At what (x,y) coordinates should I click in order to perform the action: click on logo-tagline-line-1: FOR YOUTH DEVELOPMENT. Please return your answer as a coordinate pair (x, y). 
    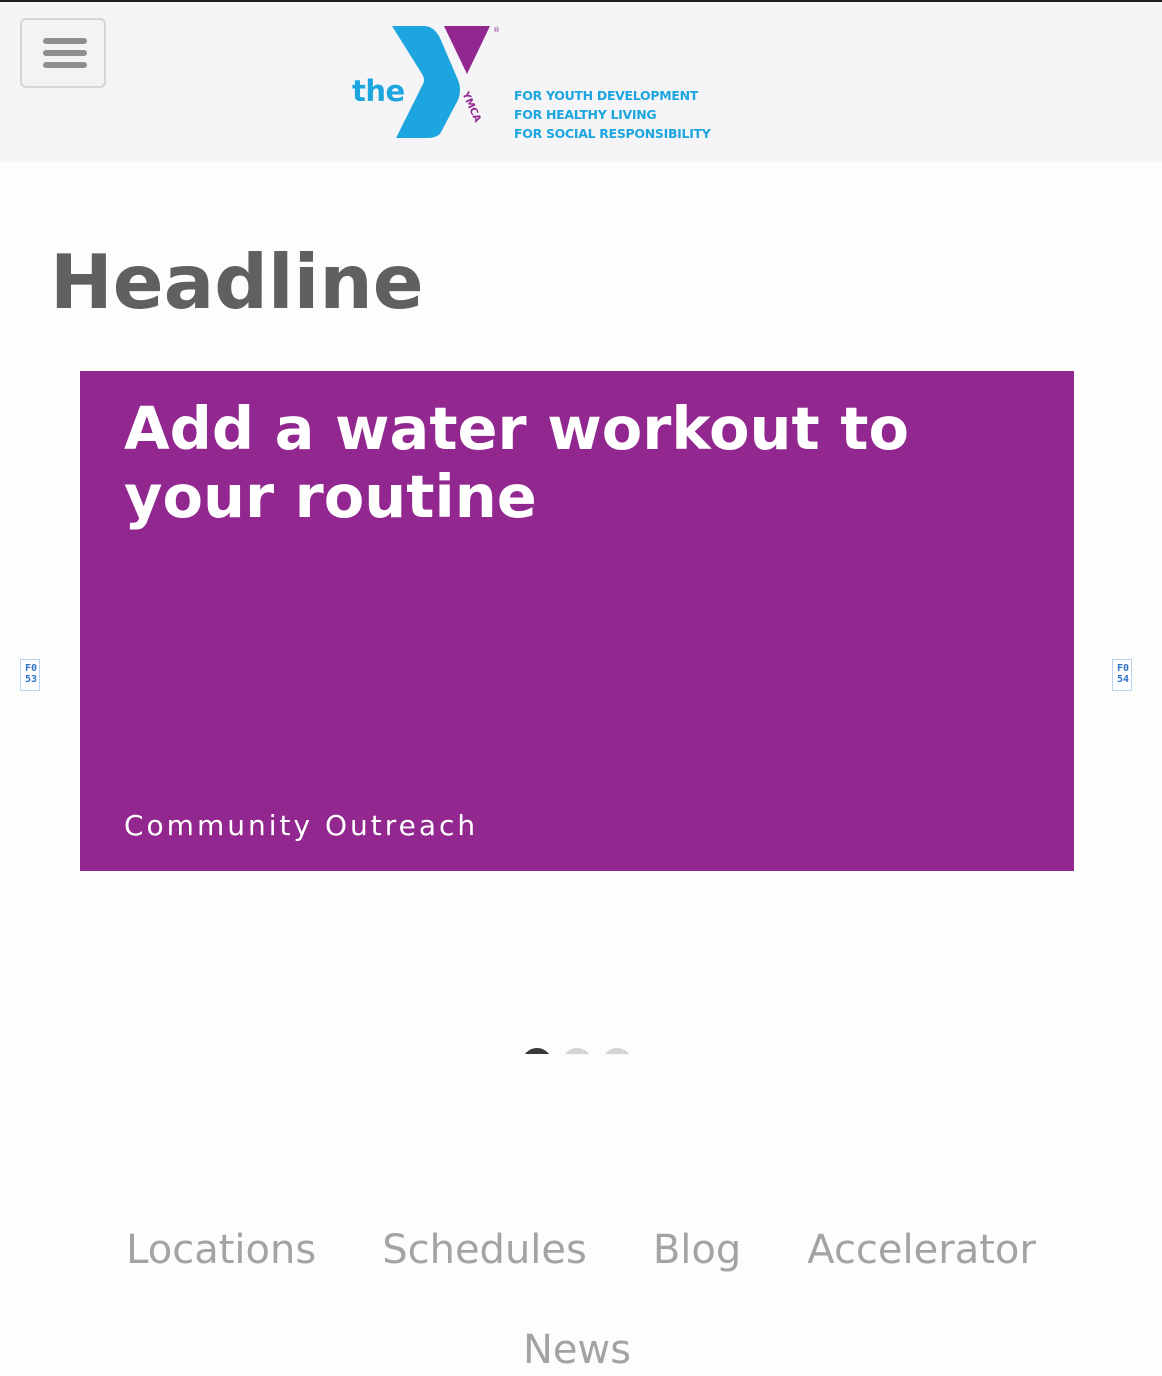
    Looking at the image, I should click on (606, 95).